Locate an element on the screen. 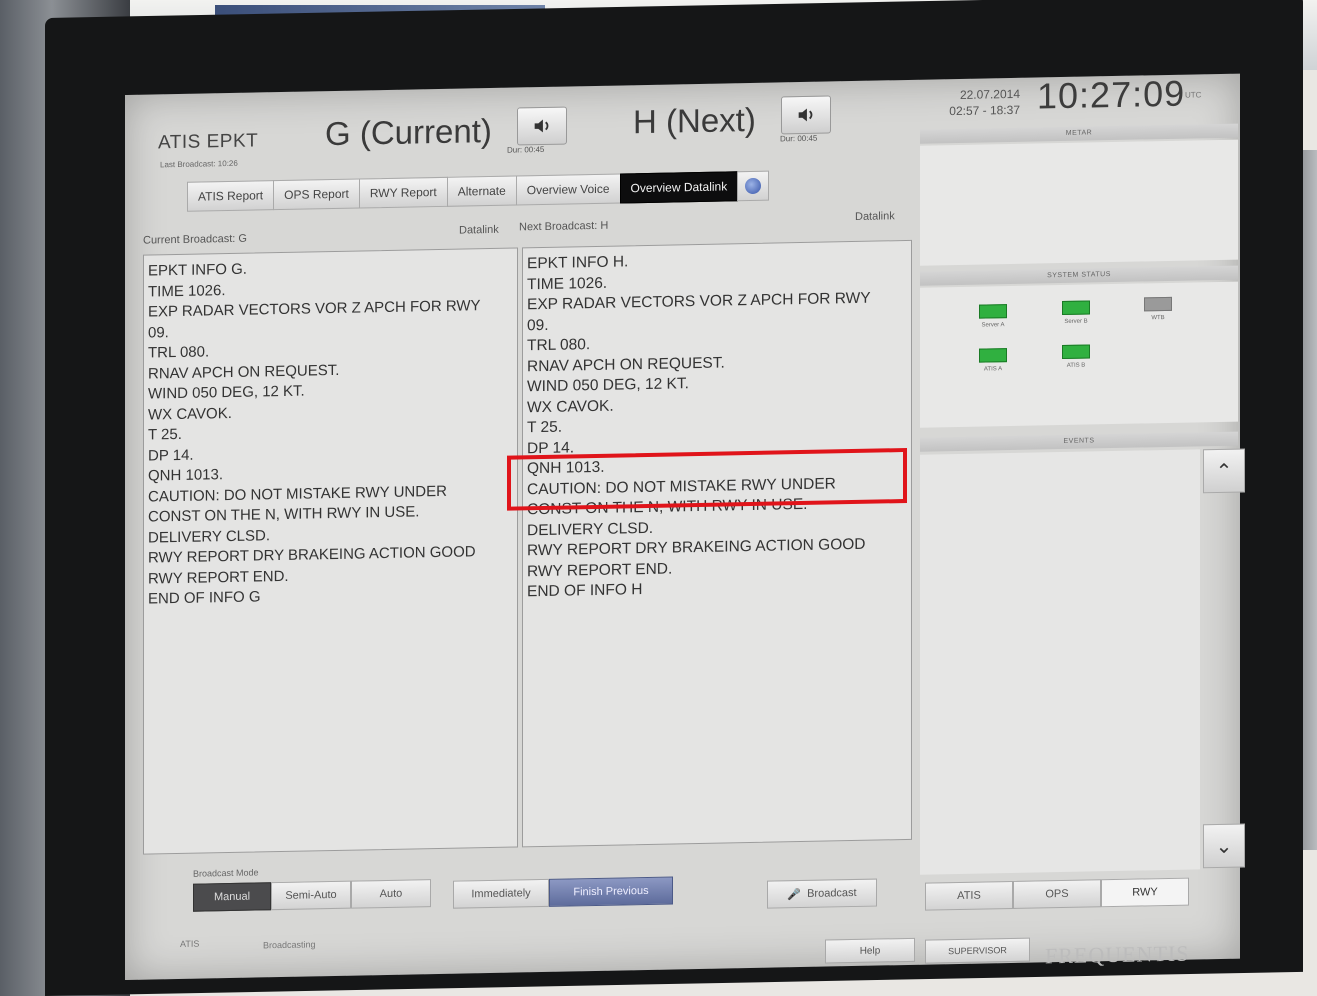 This screenshot has width=1317, height=996. date: 22.07.2014 is located at coordinates (989, 94).